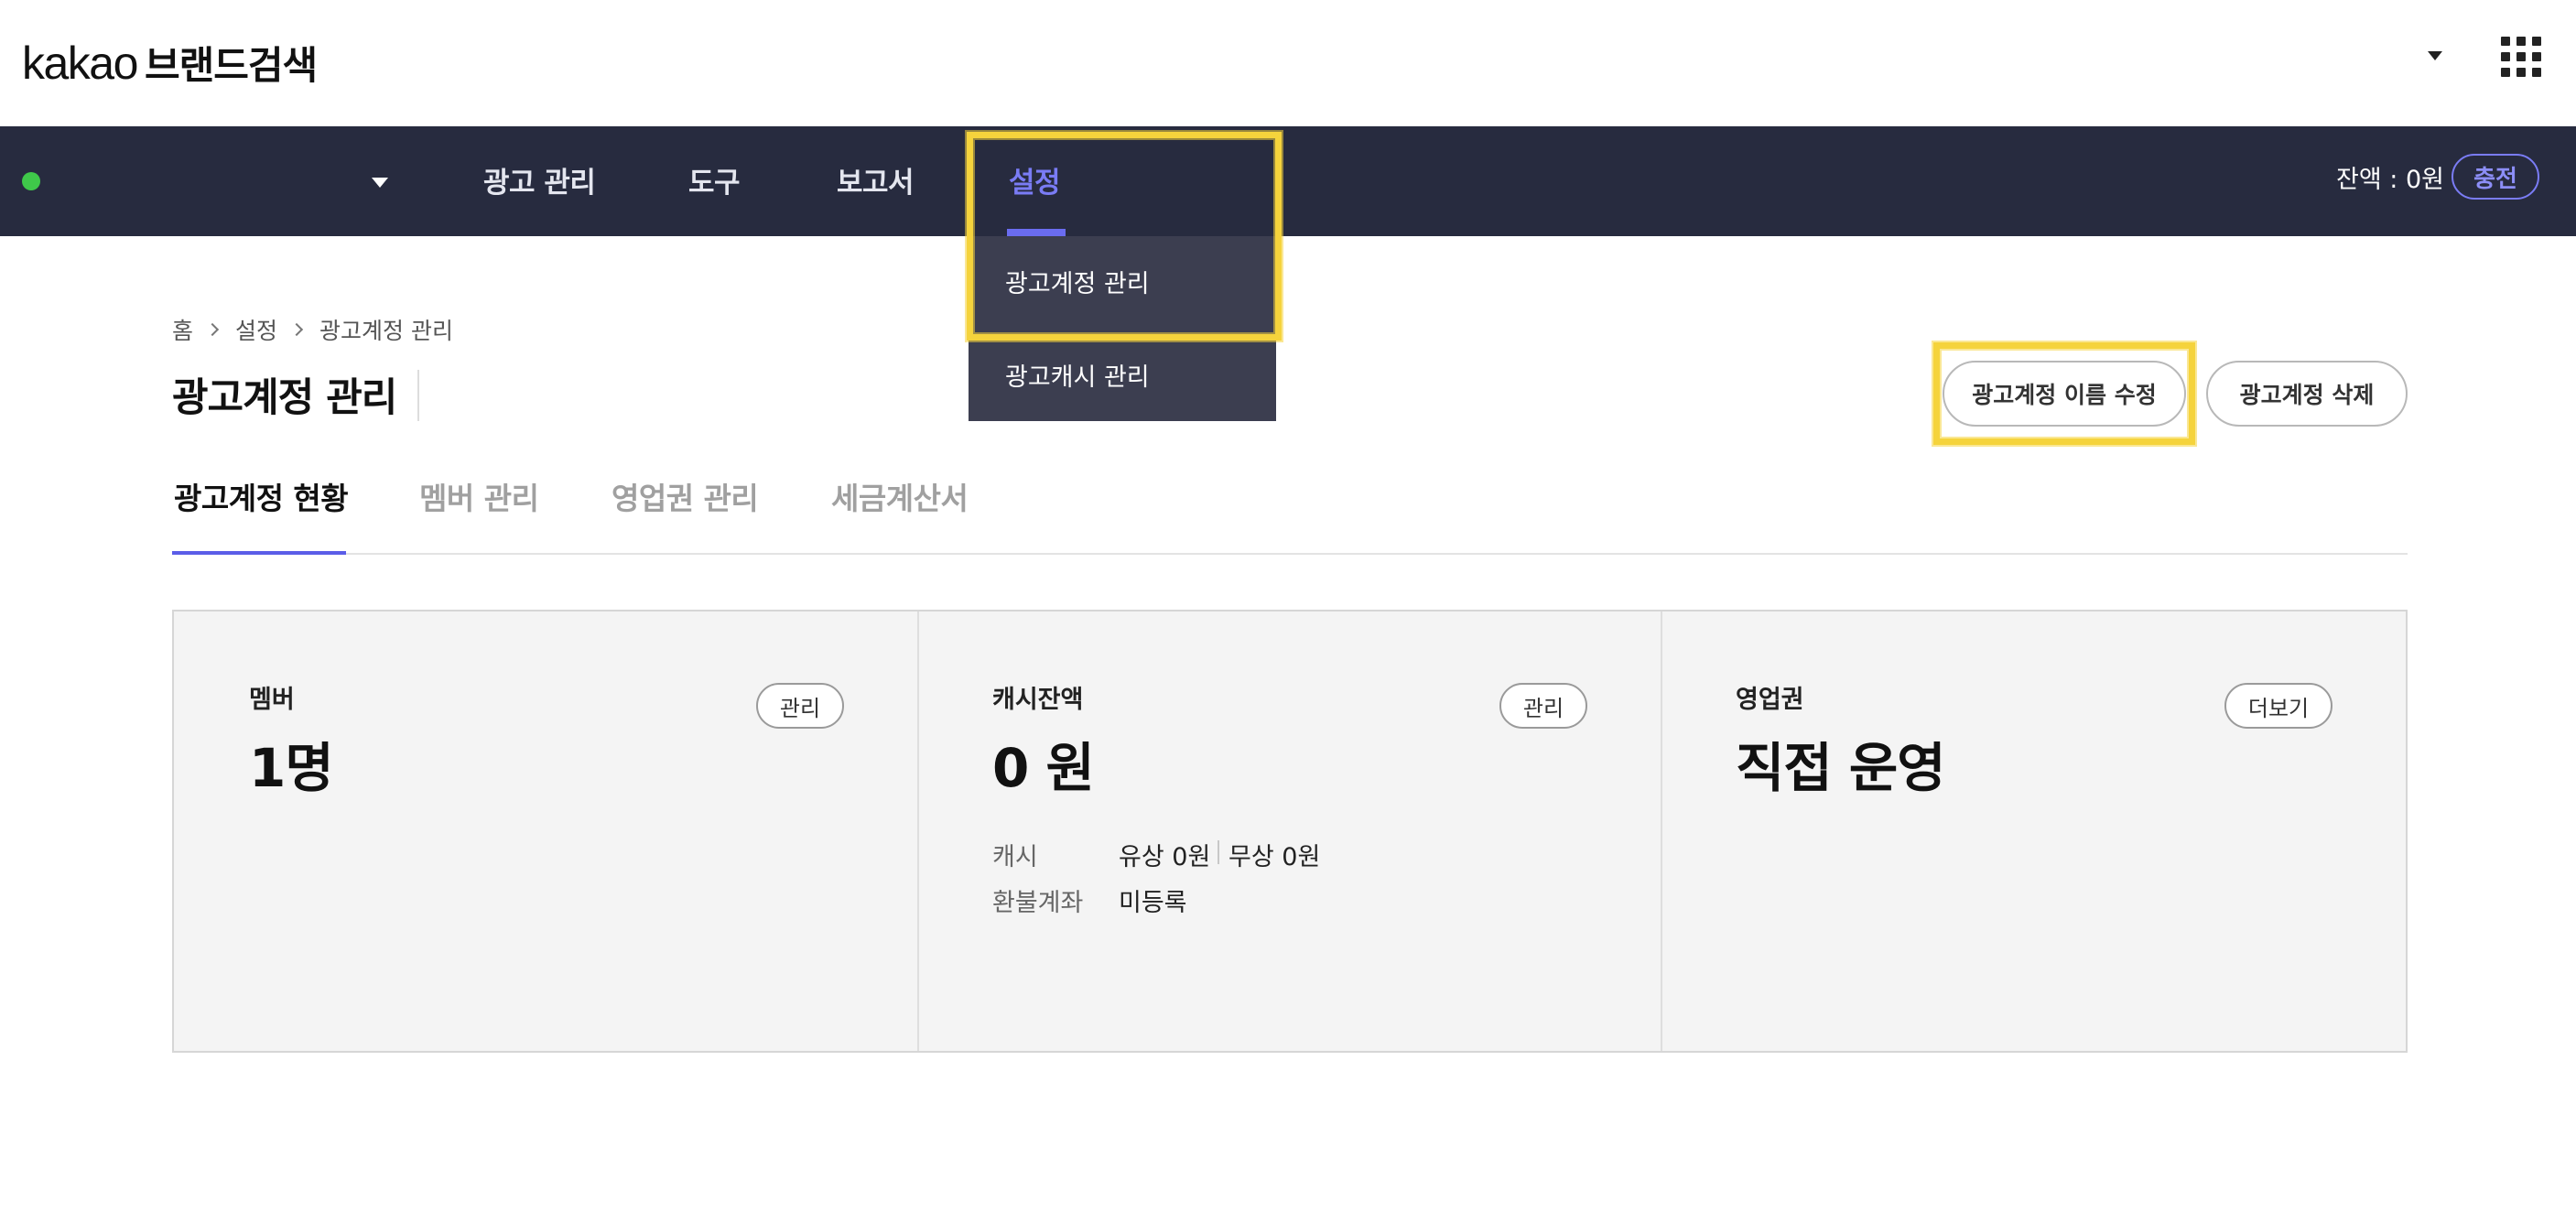 The width and height of the screenshot is (2576, 1212). What do you see at coordinates (2390, 180) in the screenshot?
I see `balance-text: 잔액 : 0원` at bounding box center [2390, 180].